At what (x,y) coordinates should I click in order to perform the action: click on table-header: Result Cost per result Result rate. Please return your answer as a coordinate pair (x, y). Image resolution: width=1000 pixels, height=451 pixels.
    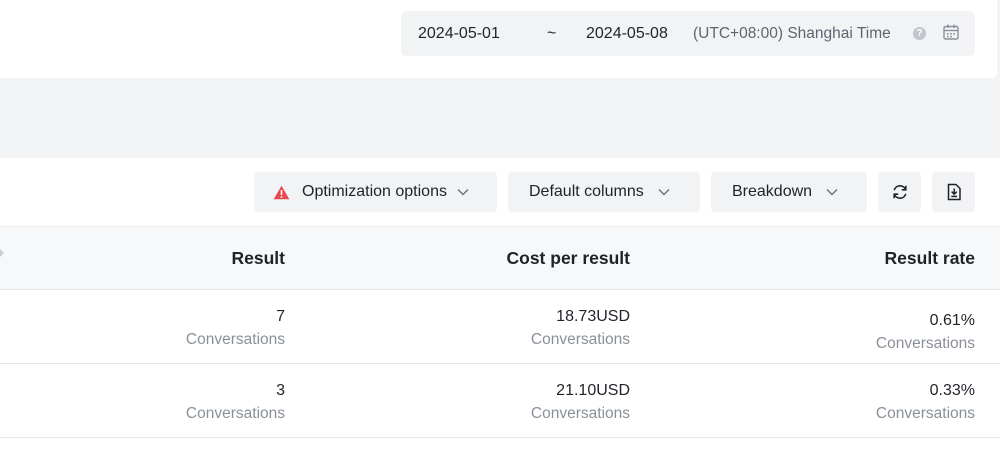
    Looking at the image, I should click on (500, 258).